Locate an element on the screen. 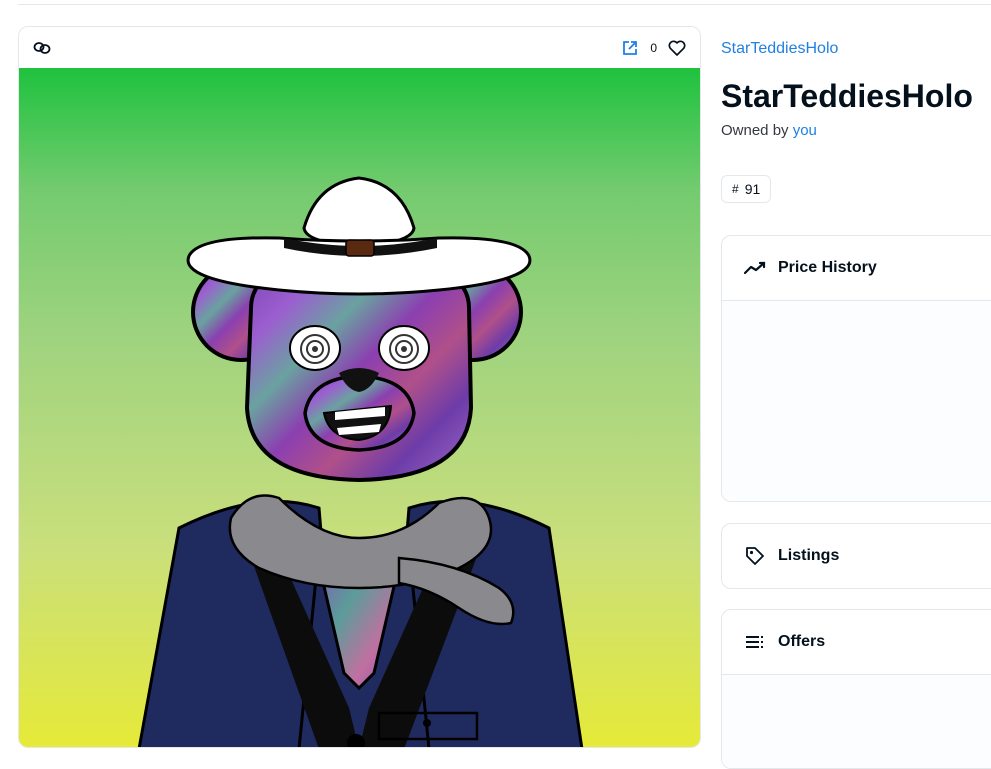  favorite-count: 0 is located at coordinates (653, 47).